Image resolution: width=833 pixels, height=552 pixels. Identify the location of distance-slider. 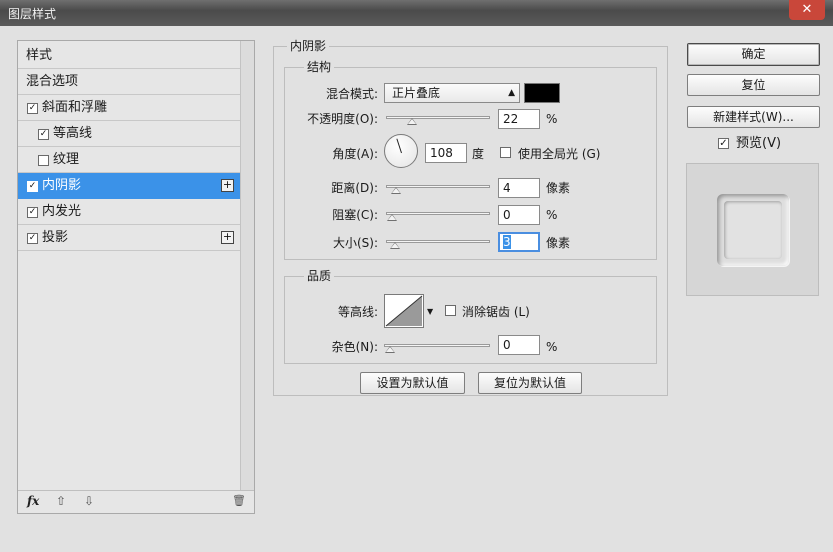
(438, 189).